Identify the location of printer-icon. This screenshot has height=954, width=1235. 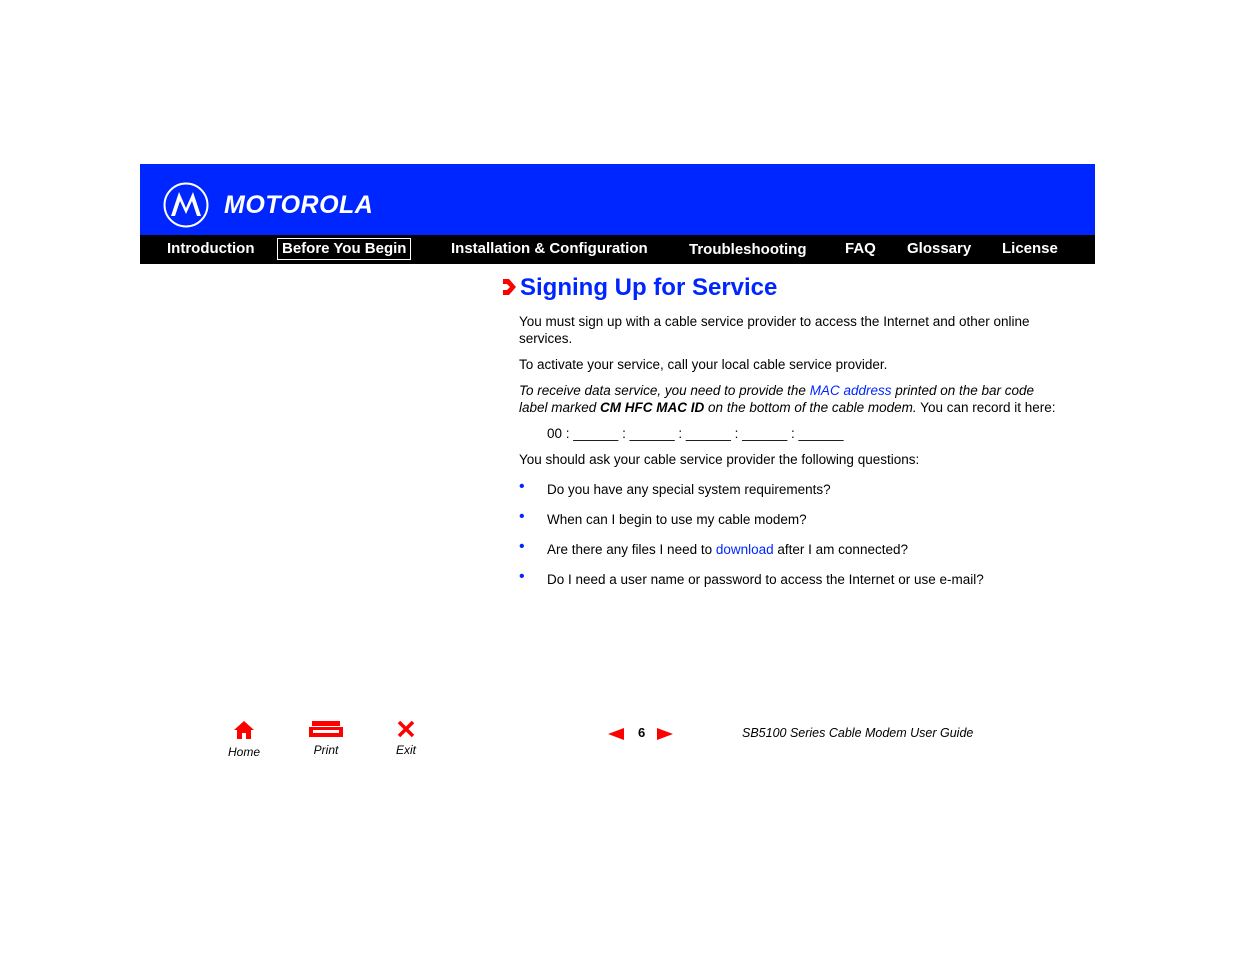
(326, 729).